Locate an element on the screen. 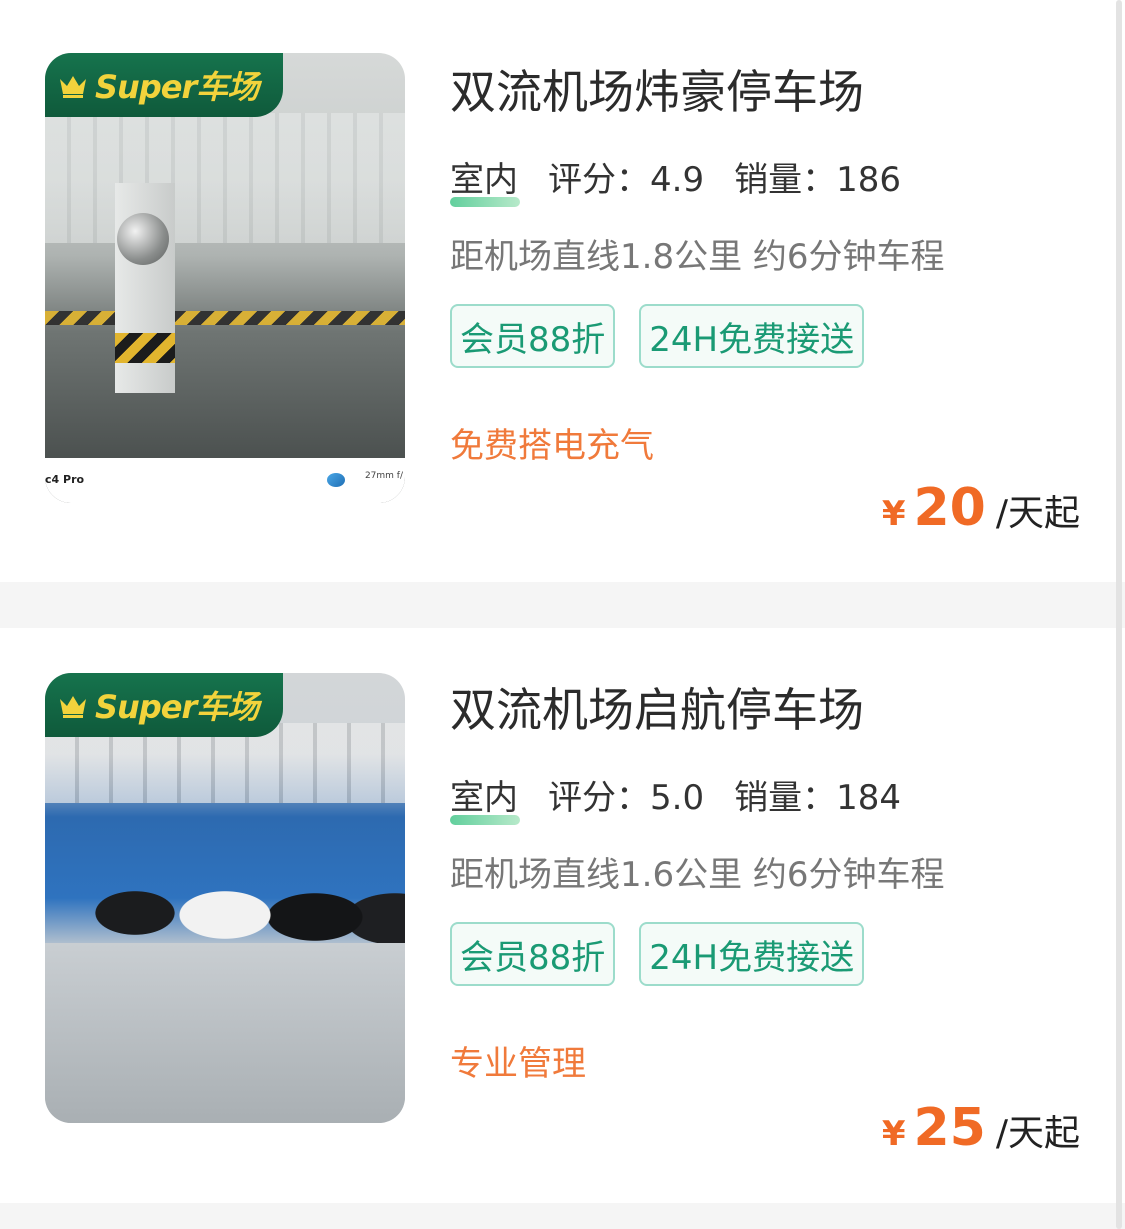  sales-value: 184 is located at coordinates (868, 798).